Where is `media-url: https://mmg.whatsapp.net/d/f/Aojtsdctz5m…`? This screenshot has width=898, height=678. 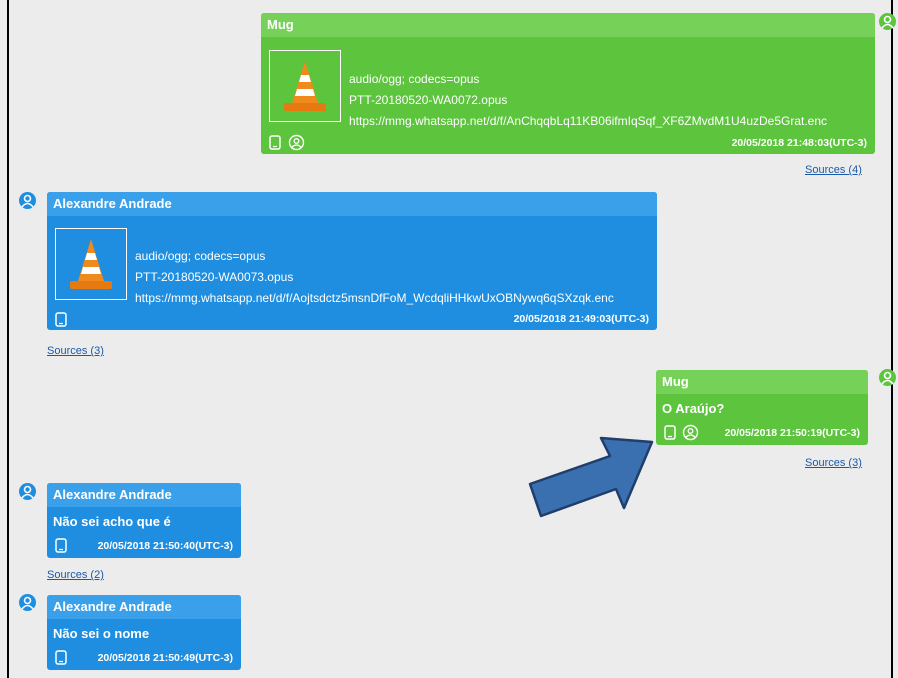 media-url: https://mmg.whatsapp.net/d/f/Aojtsdctz5m… is located at coordinates (374, 298).